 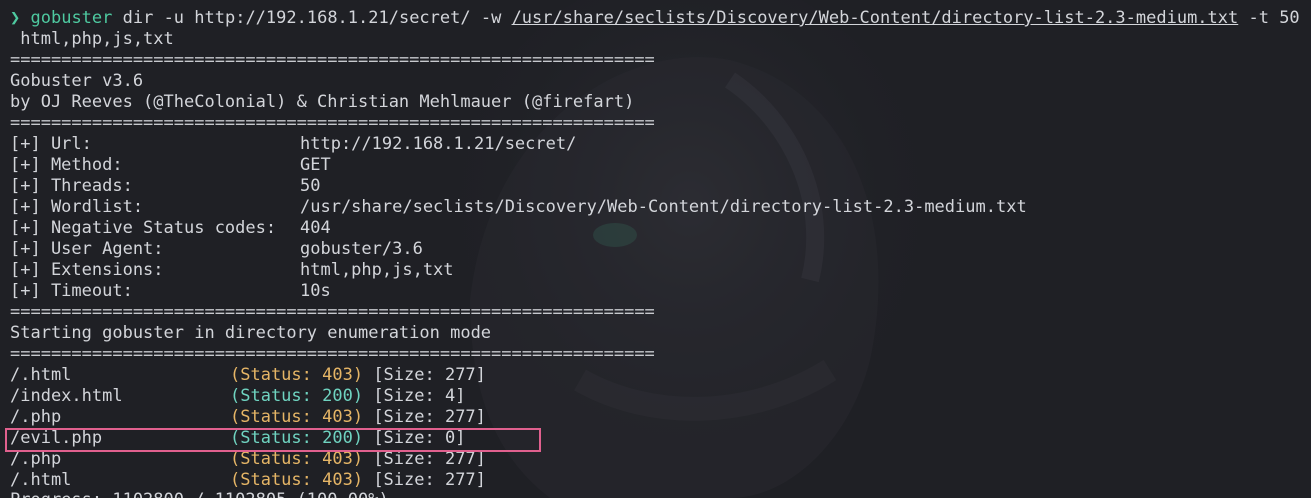 I want to click on config-value: html,php,js,txt, so click(x=377, y=270).